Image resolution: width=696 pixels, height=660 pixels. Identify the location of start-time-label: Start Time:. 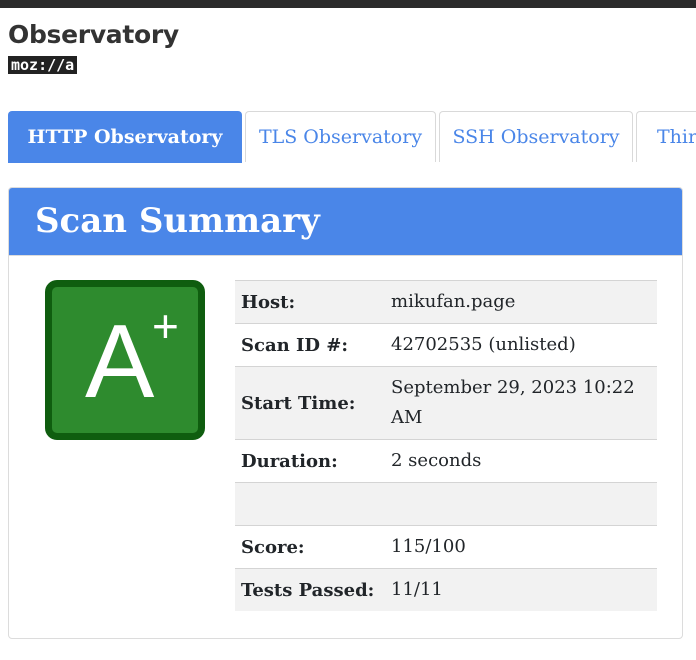
(309, 403).